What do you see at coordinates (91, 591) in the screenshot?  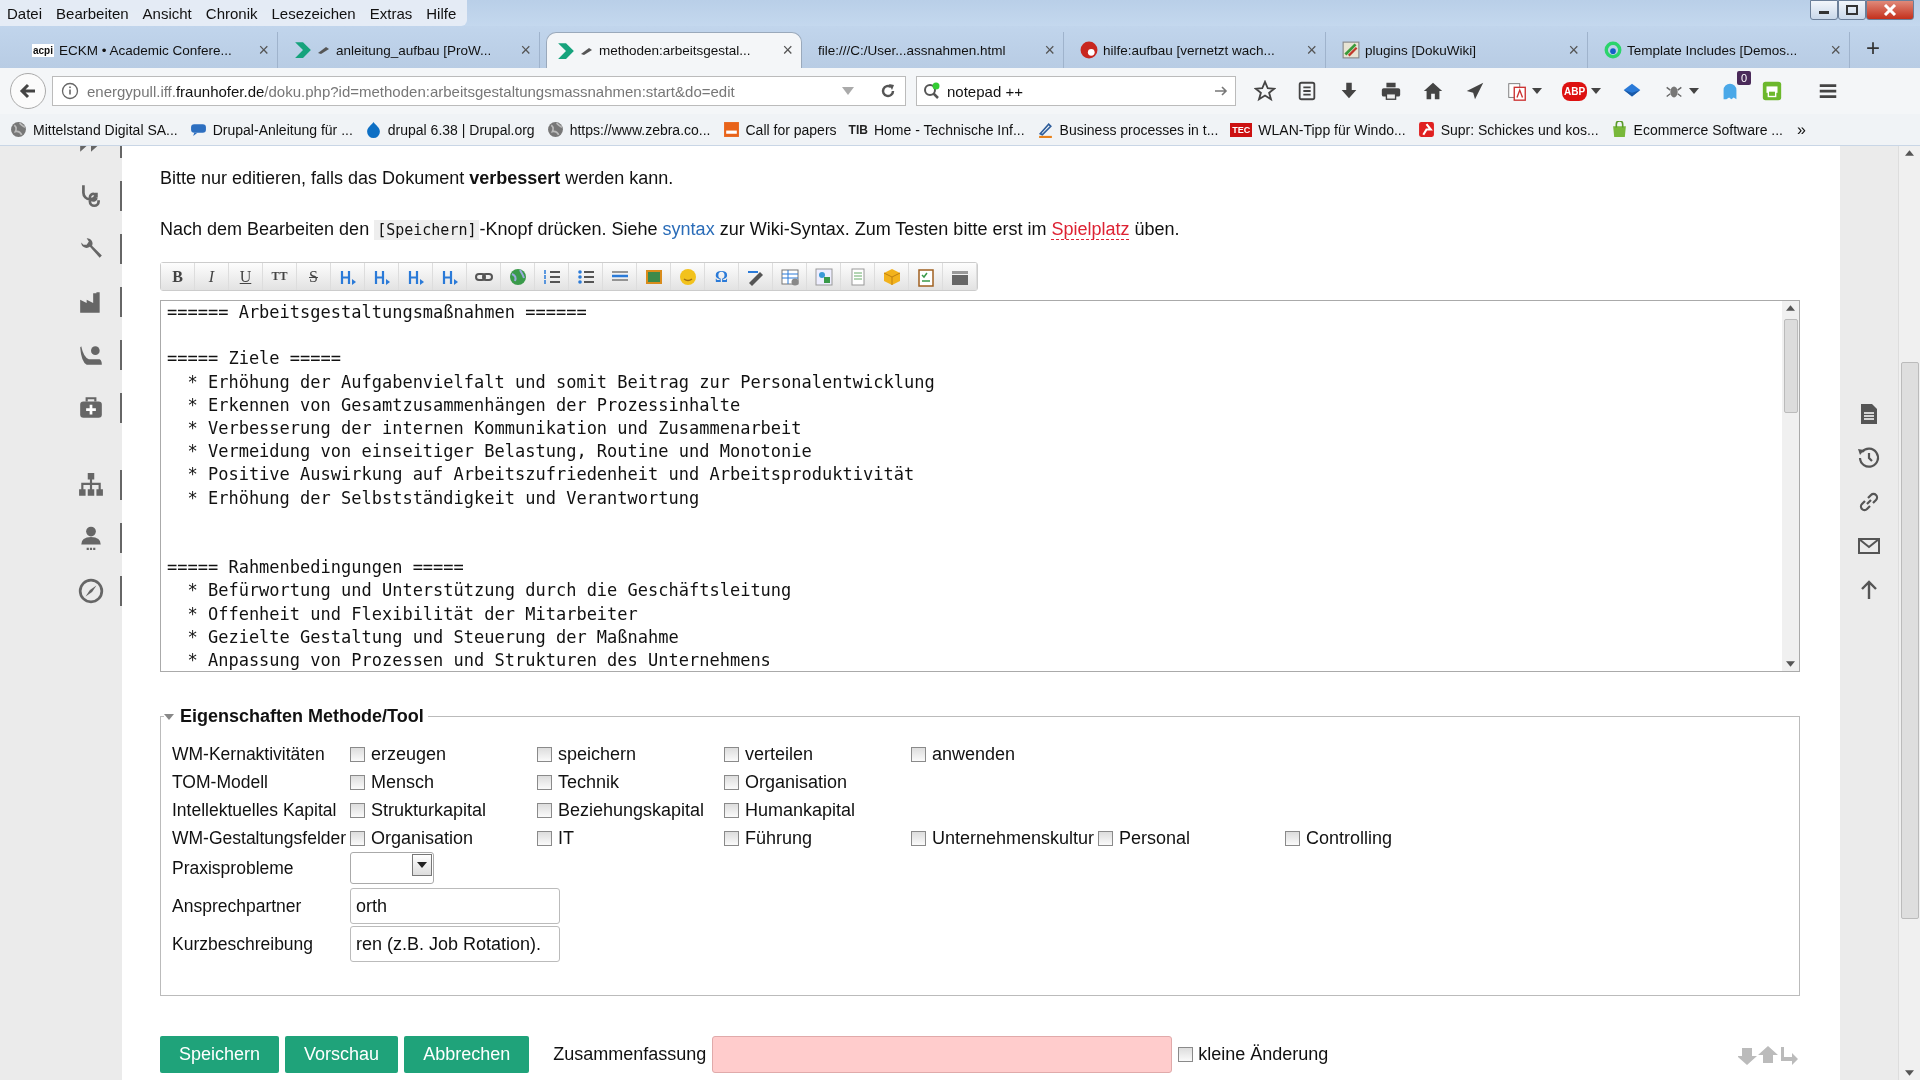 I see `compass-icon` at bounding box center [91, 591].